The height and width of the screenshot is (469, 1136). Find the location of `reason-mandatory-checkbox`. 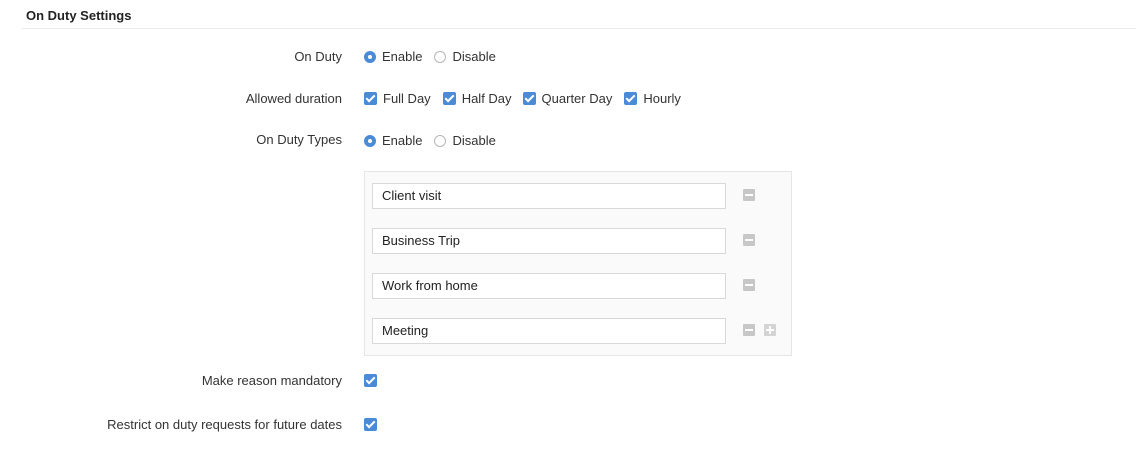

reason-mandatory-checkbox is located at coordinates (373, 380).